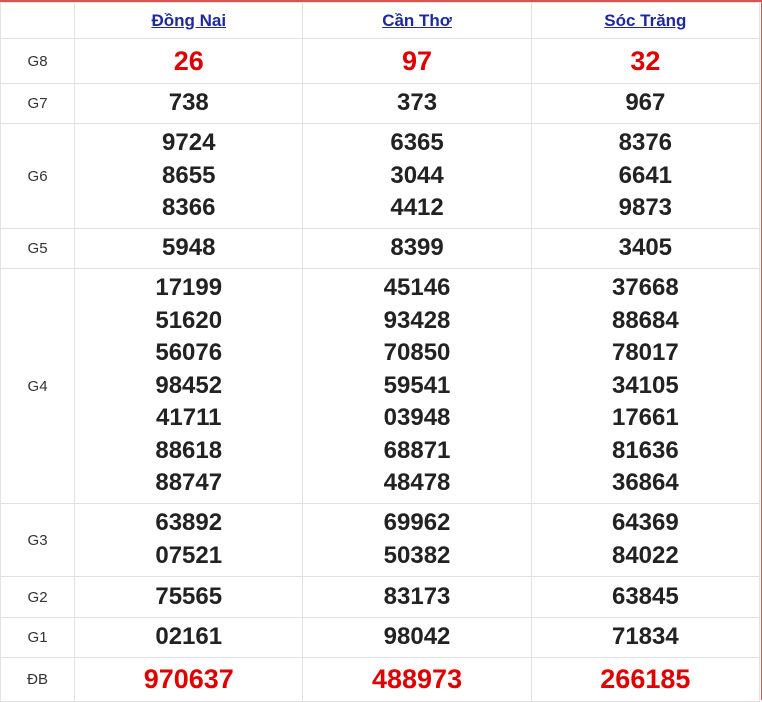 This screenshot has height=702, width=762. I want to click on prize-label: G6, so click(38, 176).